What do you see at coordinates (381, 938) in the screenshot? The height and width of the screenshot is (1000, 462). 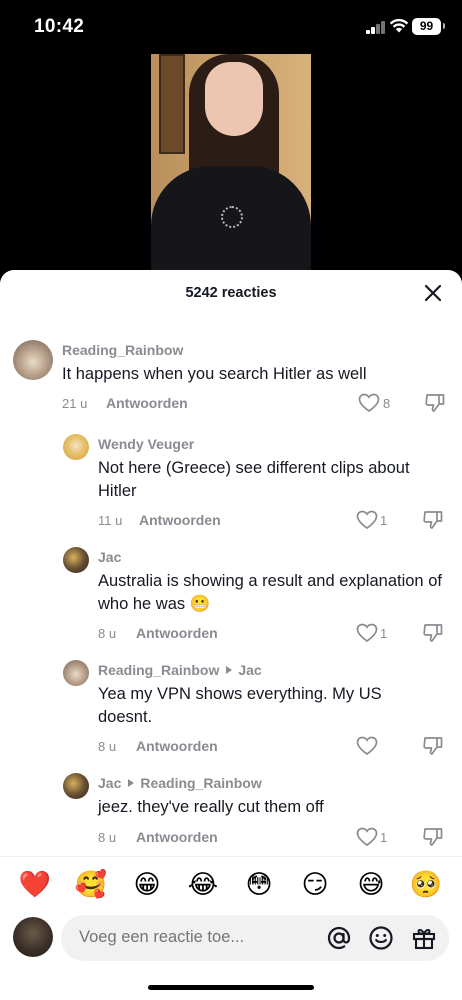 I see `smiley-icon` at bounding box center [381, 938].